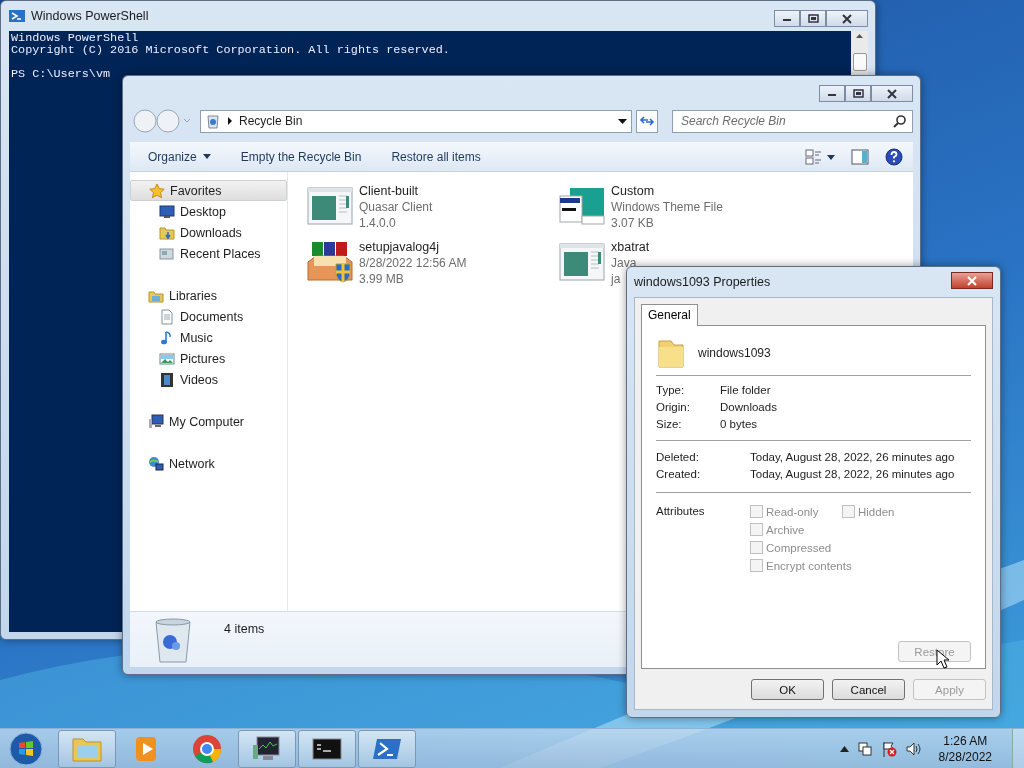  I want to click on property-label: Origin:, so click(673, 407).